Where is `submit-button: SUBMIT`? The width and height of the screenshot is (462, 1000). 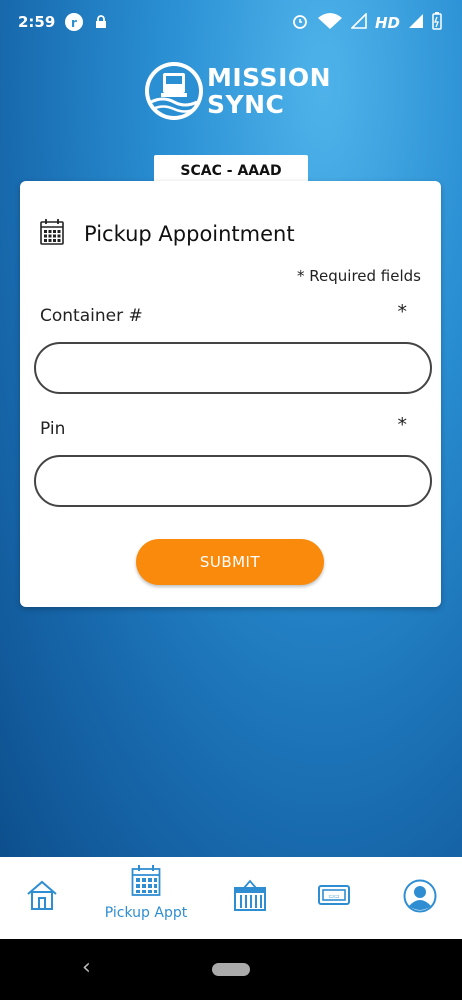 submit-button: SUBMIT is located at coordinates (230, 562).